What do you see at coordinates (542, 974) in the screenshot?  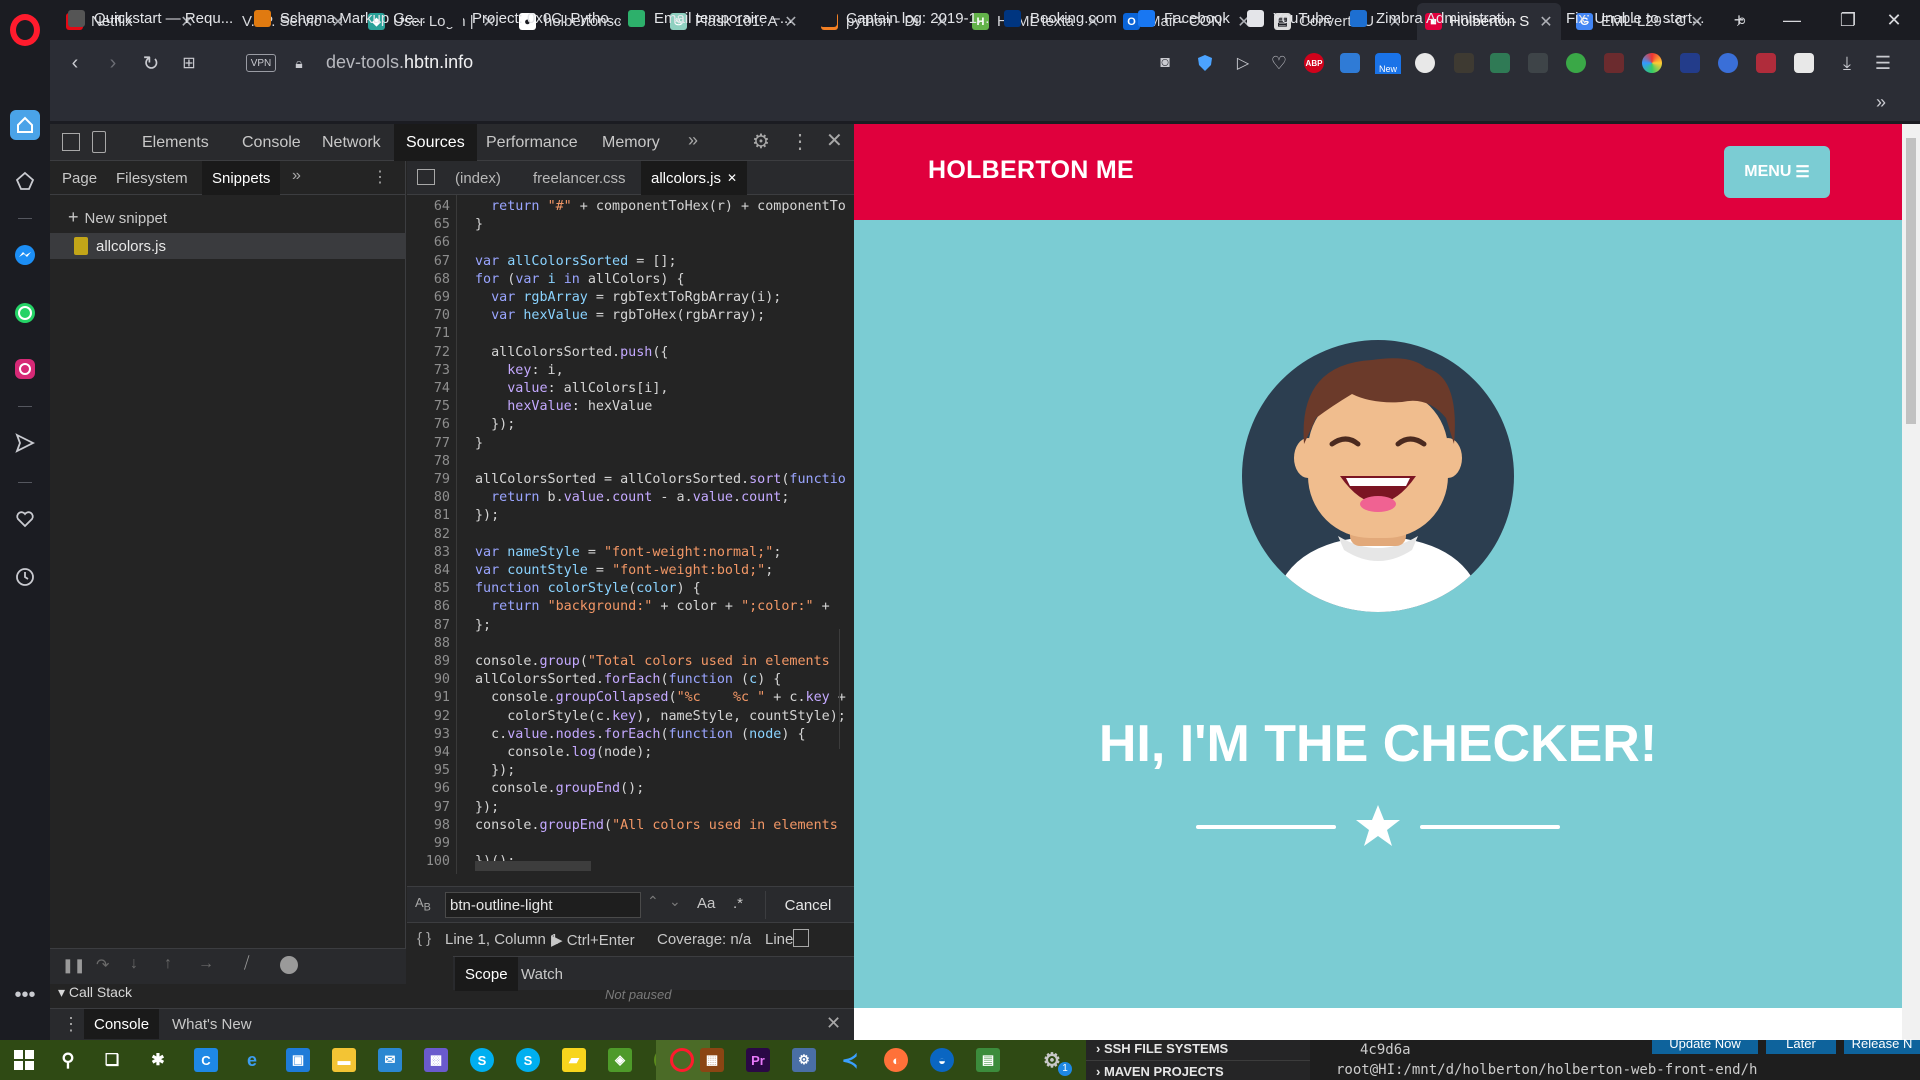 I see `sidebar-tab-watch: Watch` at bounding box center [542, 974].